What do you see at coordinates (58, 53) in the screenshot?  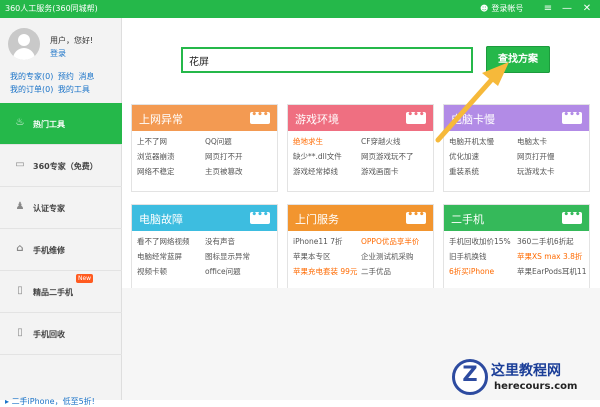 I see `login-link: 登录` at bounding box center [58, 53].